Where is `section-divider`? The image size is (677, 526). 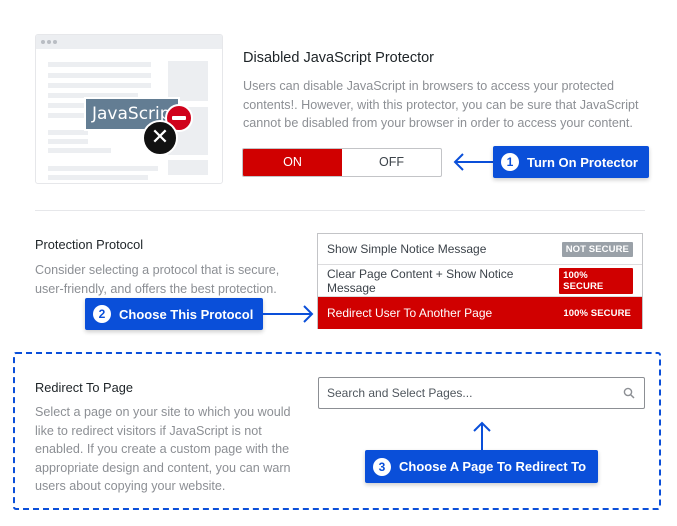
section-divider is located at coordinates (340, 210).